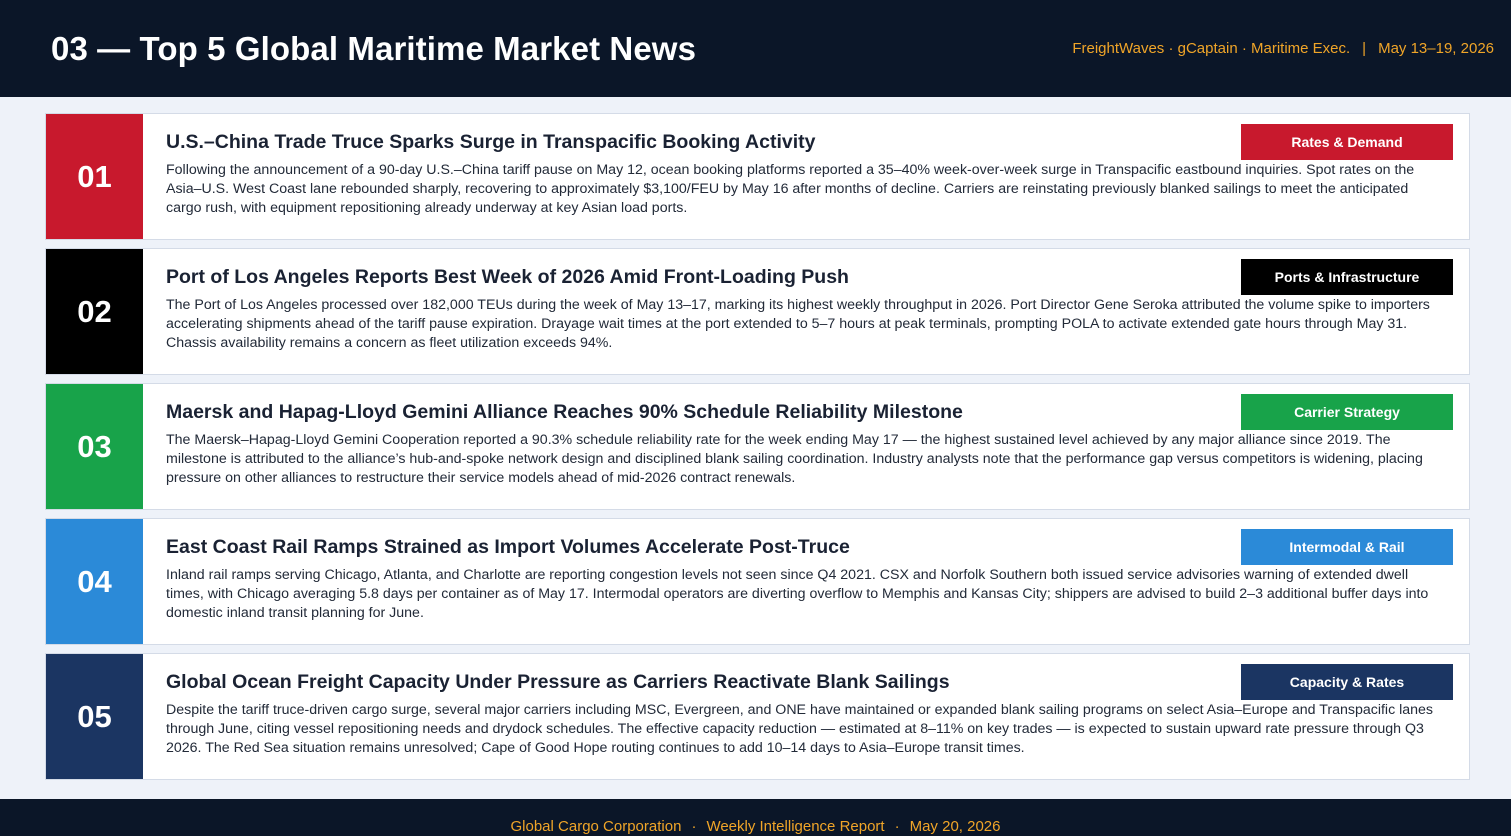 This screenshot has height=836, width=1511. I want to click on news-number: 05, so click(94, 716).